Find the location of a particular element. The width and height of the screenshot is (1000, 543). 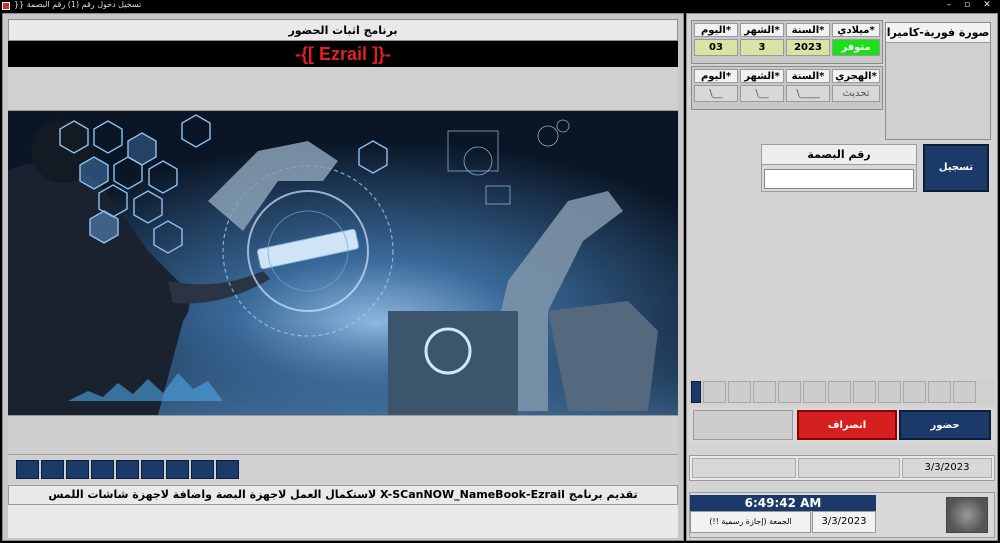

hijri-type: *الهجري تحديث is located at coordinates (856, 85).